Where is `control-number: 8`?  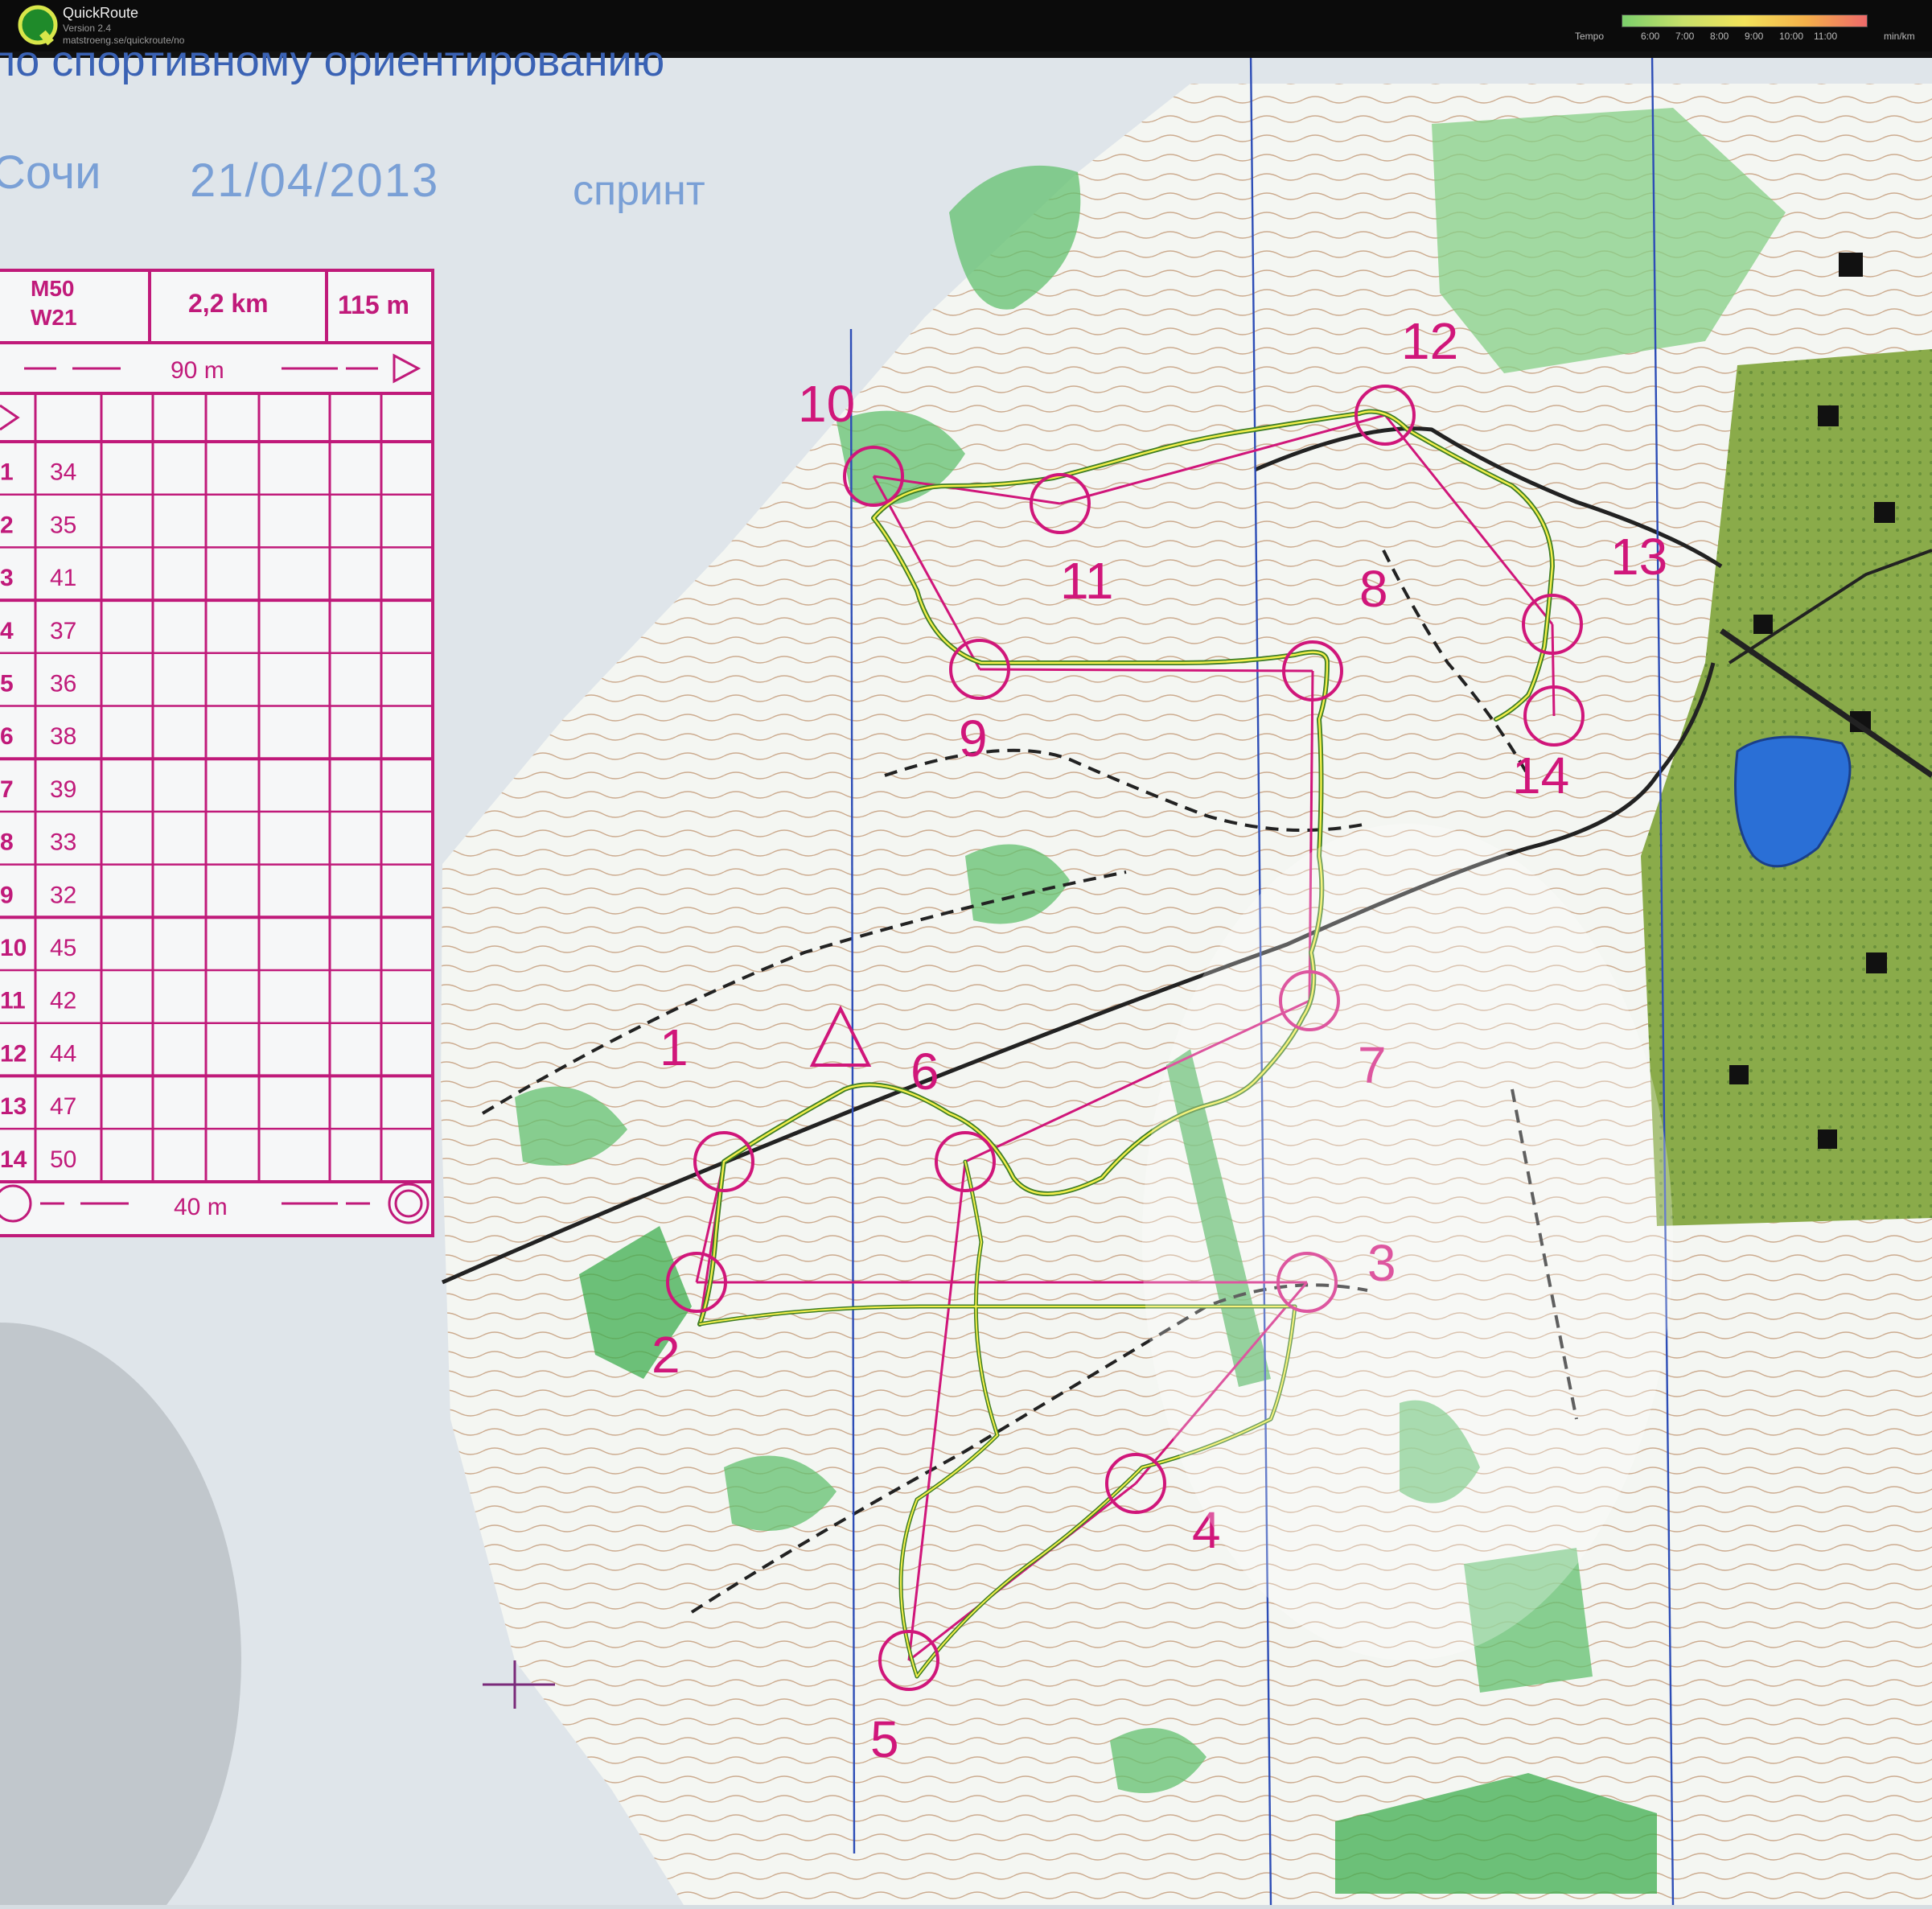
control-number: 8 is located at coordinates (7, 843).